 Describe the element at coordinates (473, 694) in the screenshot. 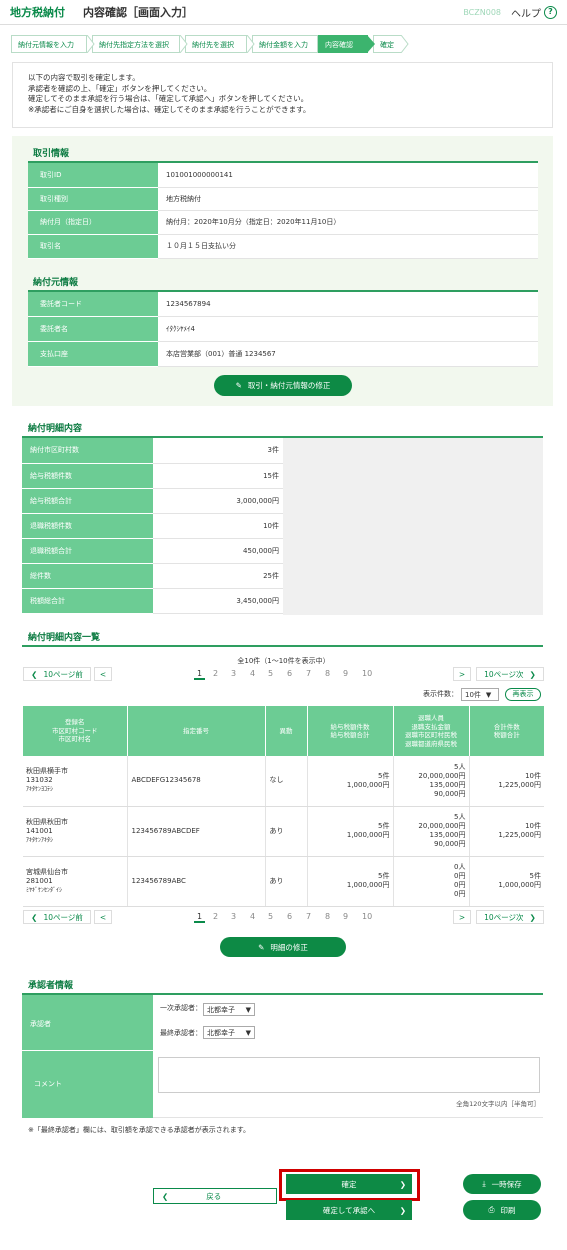

I see `per-page-value: 10件` at that location.